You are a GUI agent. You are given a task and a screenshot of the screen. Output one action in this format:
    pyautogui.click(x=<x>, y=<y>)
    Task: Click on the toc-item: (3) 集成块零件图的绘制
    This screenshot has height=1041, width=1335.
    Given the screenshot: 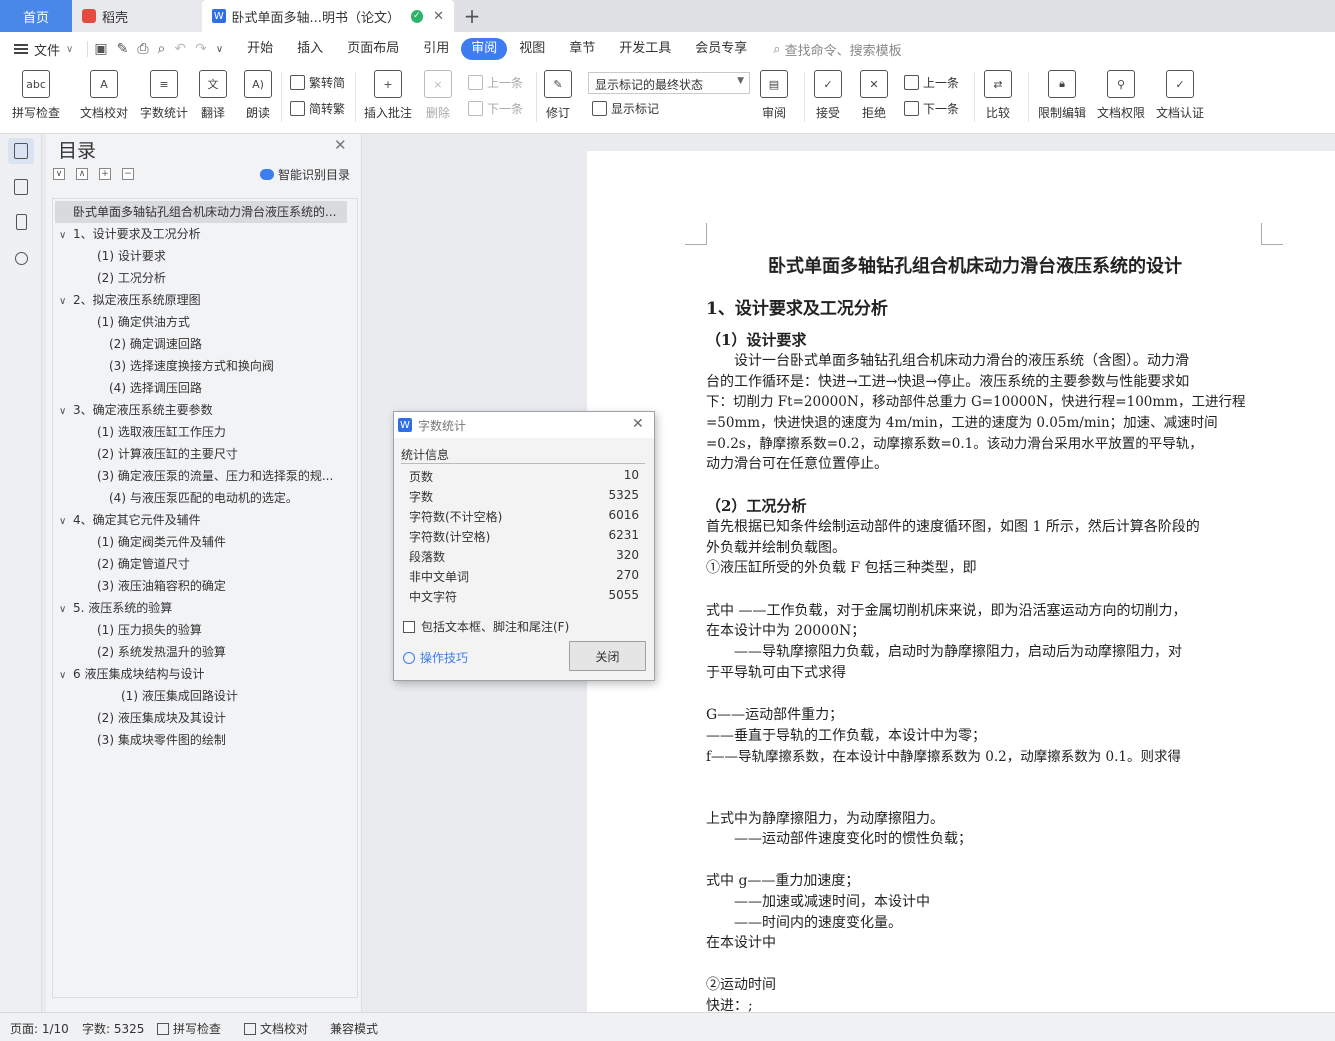 What is the action you would take?
    pyautogui.click(x=140, y=740)
    